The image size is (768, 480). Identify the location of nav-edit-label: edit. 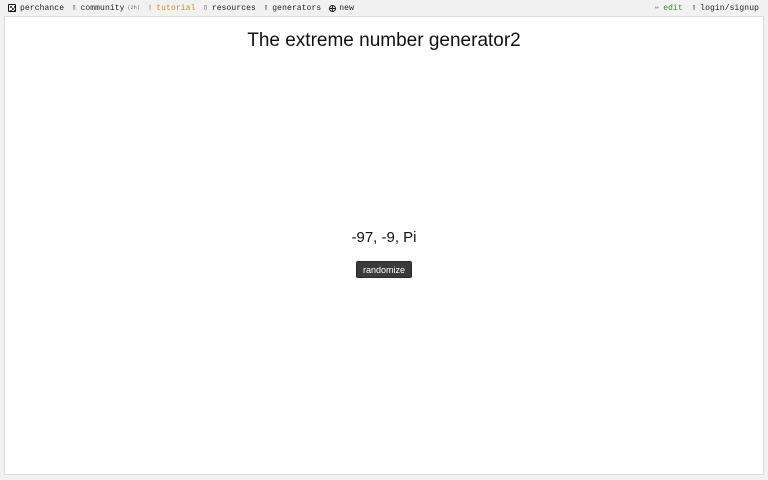
(673, 8).